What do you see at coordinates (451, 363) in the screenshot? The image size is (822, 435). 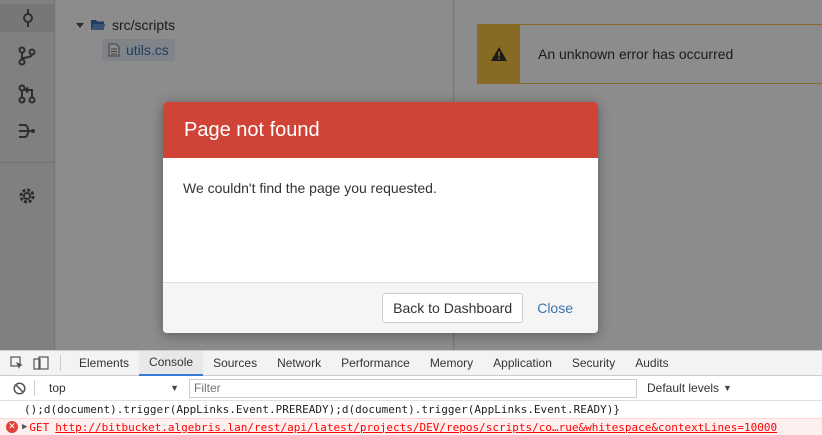 I see `tab-memory: Memory` at bounding box center [451, 363].